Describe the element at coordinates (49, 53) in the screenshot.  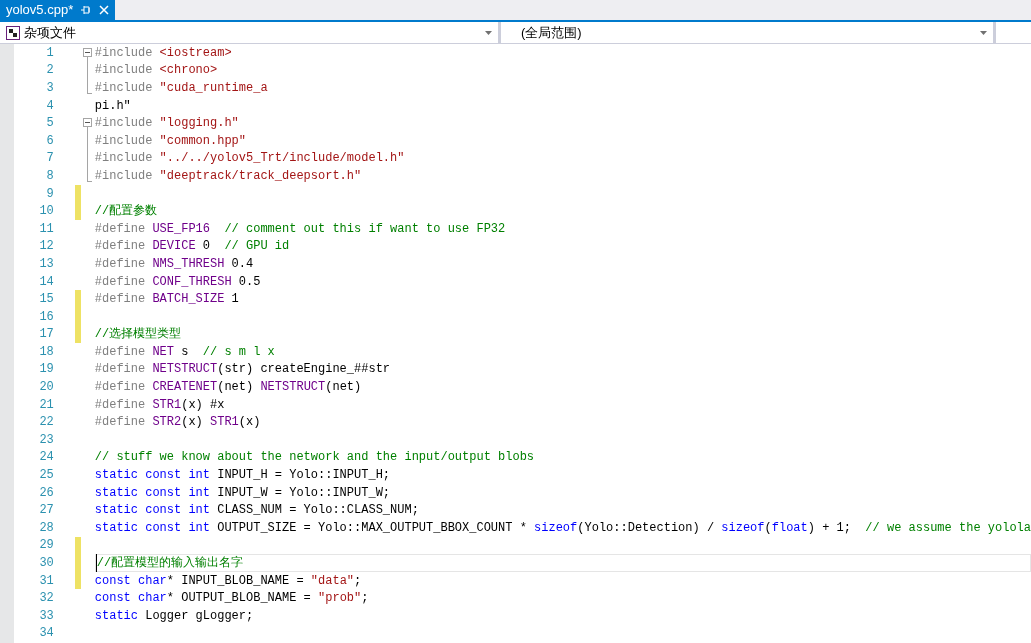
I see `line-number: 1` at that location.